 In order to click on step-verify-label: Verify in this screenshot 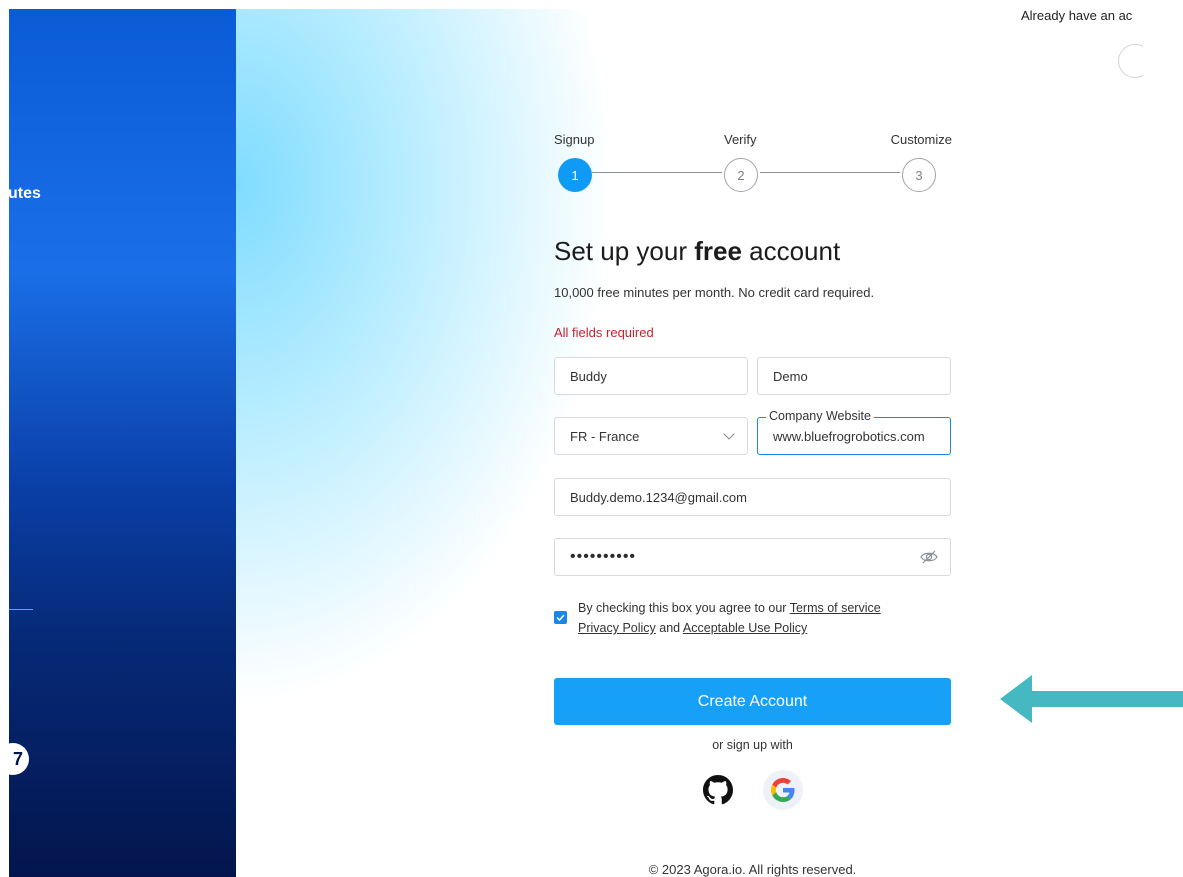, I will do `click(740, 139)`.